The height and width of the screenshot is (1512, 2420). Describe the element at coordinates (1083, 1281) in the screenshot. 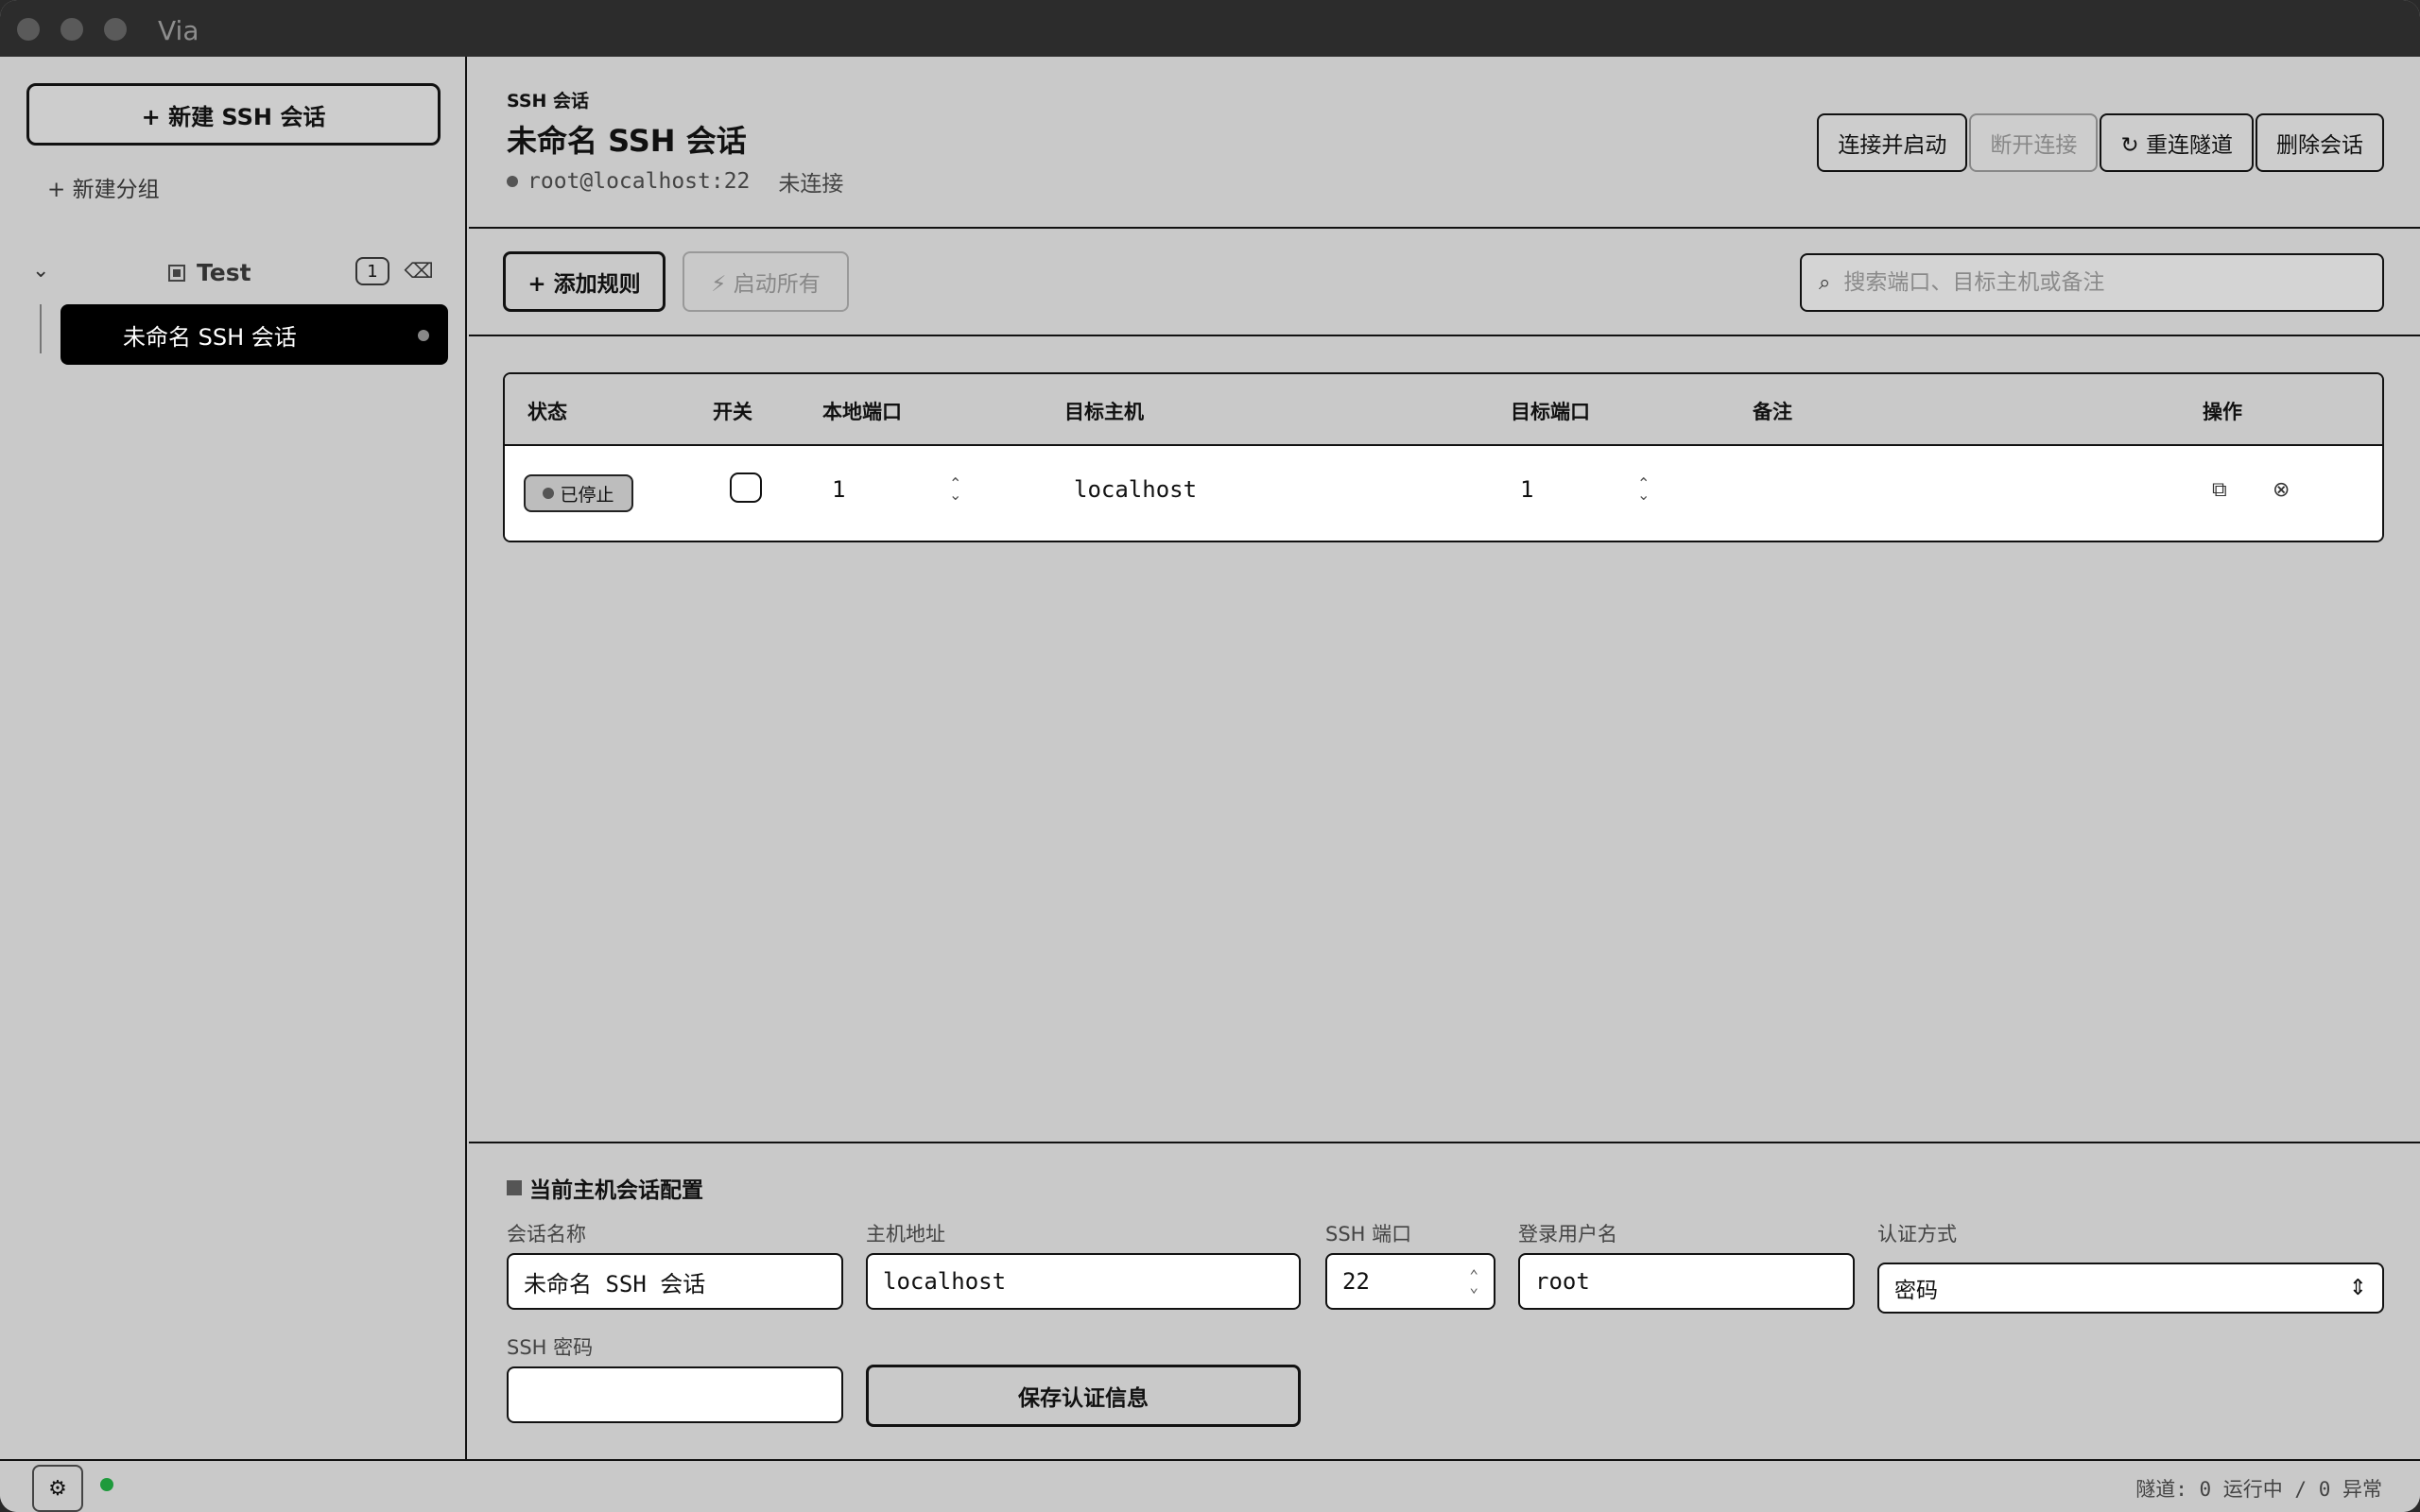

I see `host-input: localhost` at that location.